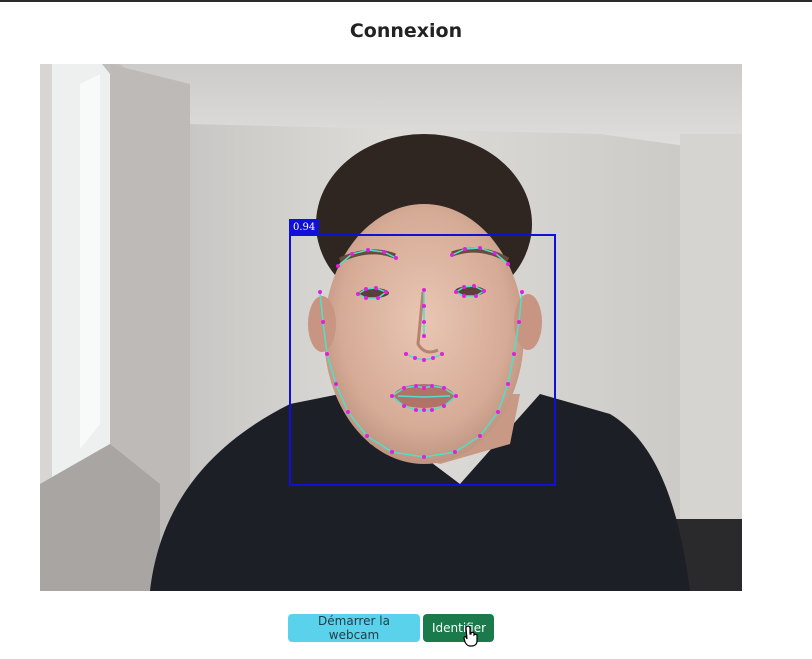  I want to click on top-border, so click(406, 1).